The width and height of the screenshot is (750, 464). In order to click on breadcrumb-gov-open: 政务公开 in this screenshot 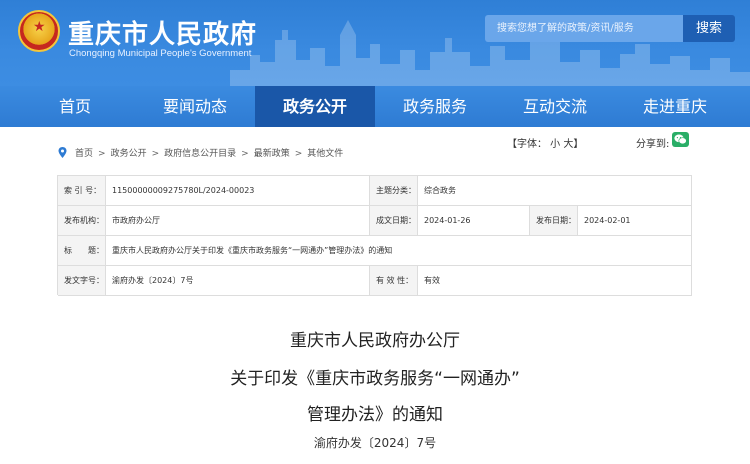, I will do `click(129, 154)`.